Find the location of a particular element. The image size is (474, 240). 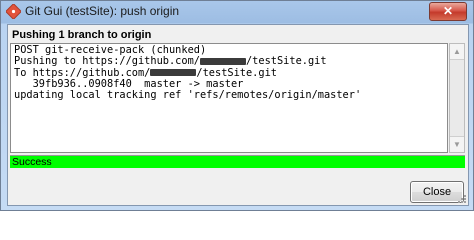

log-line-text: To https://github.com/ is located at coordinates (82, 72).